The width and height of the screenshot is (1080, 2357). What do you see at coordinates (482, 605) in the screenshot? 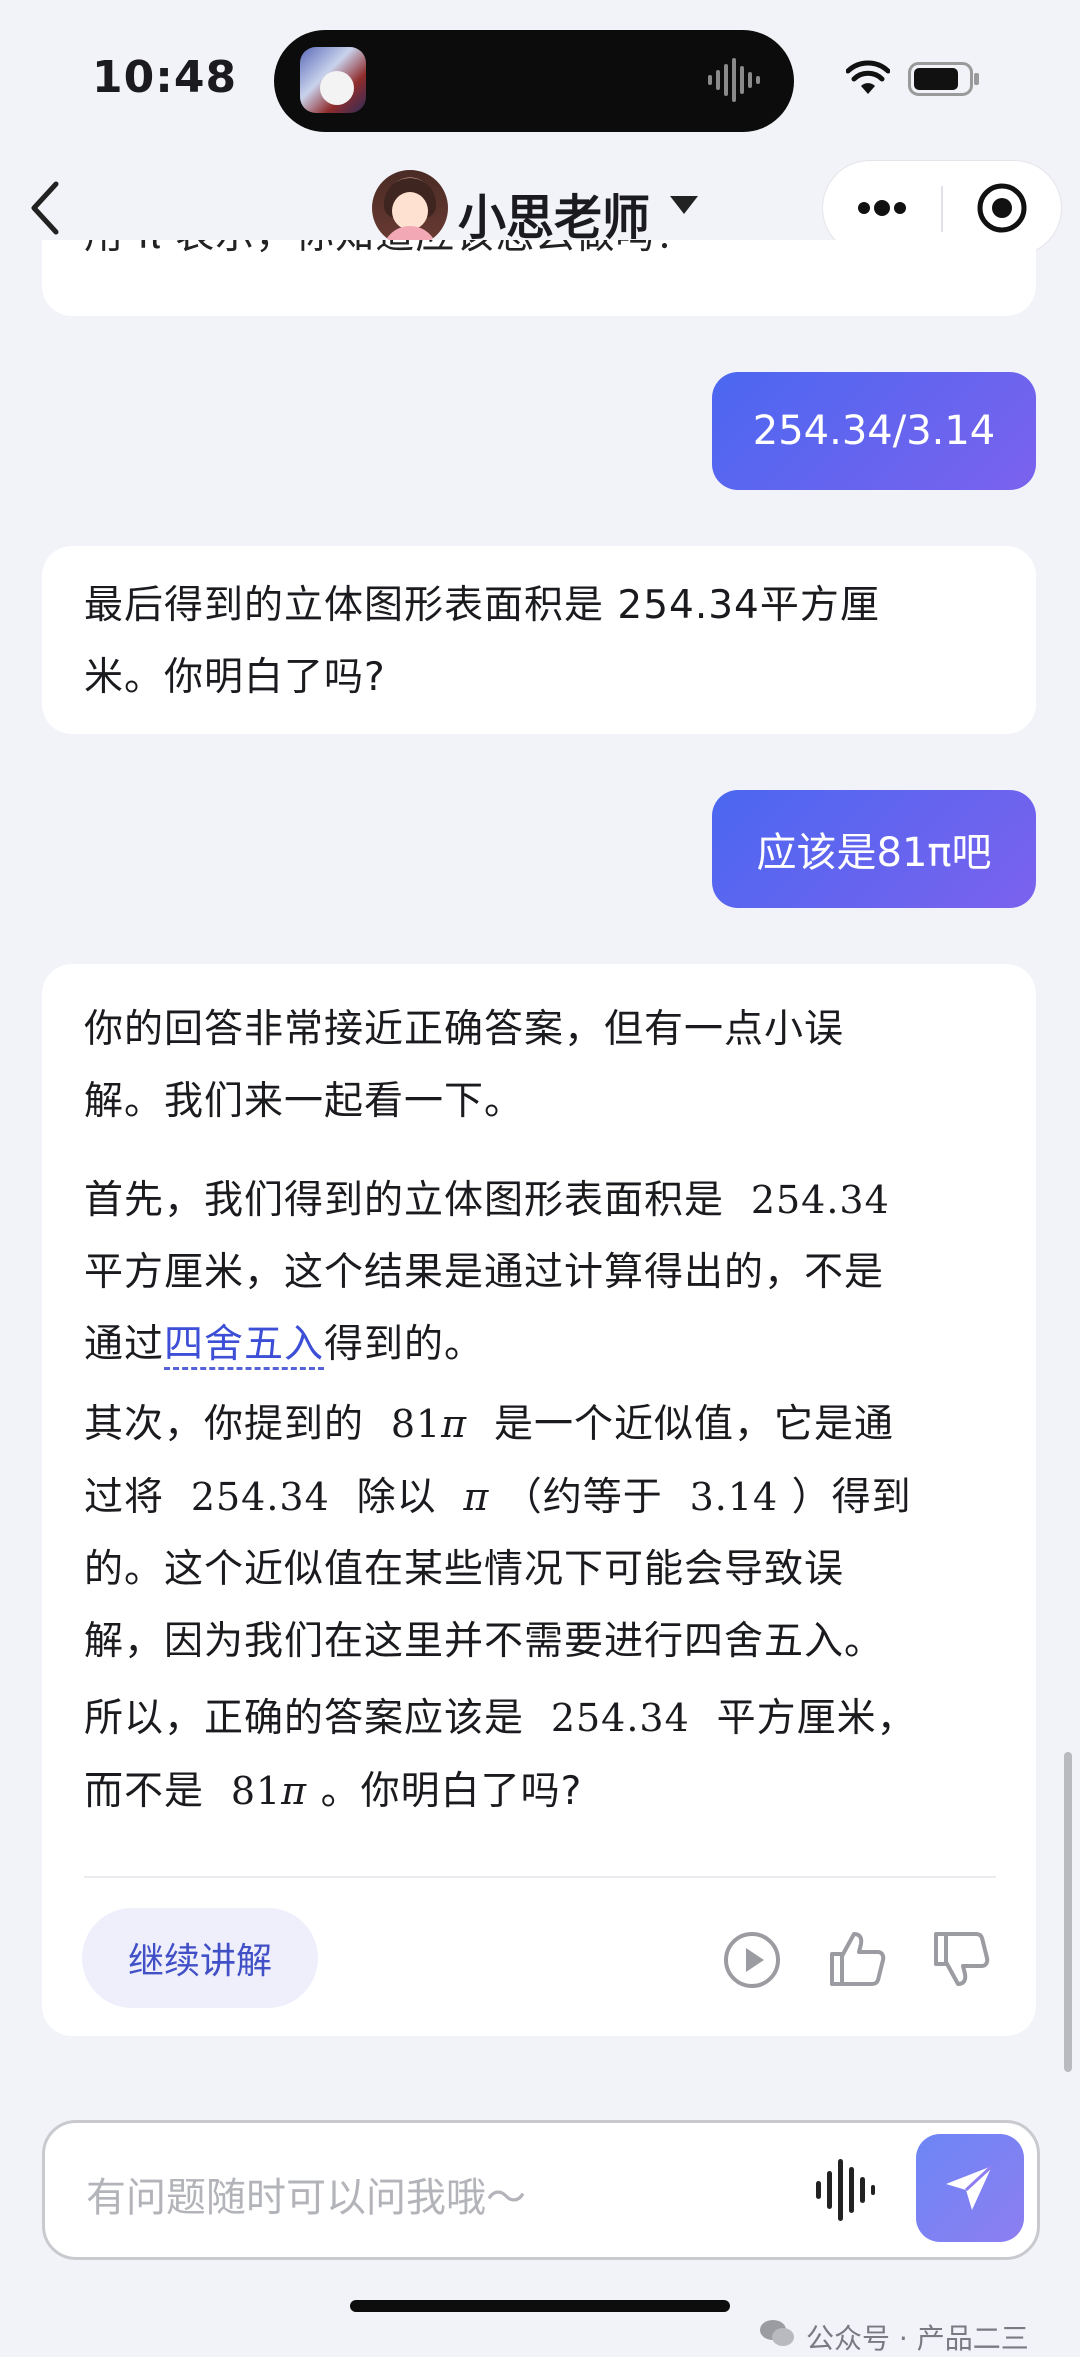
I see `text-line: 最后得到的立体图形表面积是 254.34平方厘` at bounding box center [482, 605].